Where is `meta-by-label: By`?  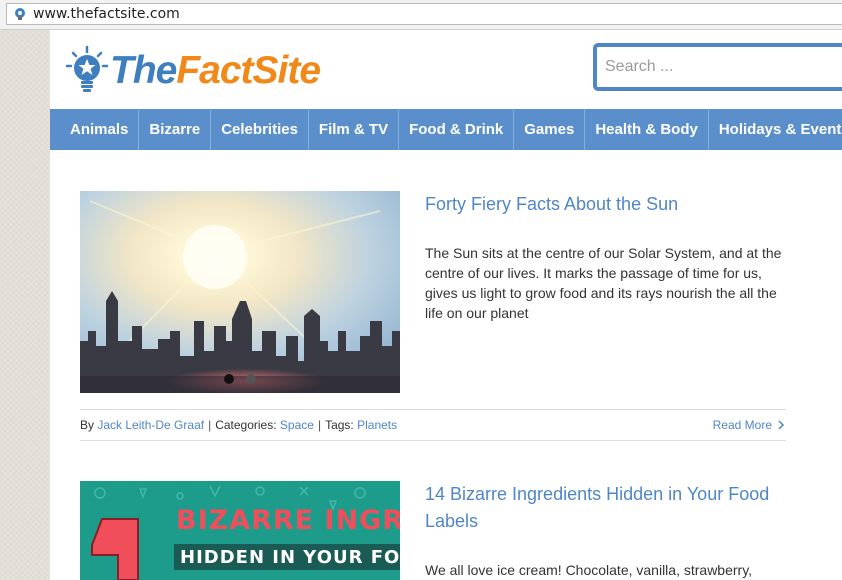
meta-by-label: By is located at coordinates (87, 425).